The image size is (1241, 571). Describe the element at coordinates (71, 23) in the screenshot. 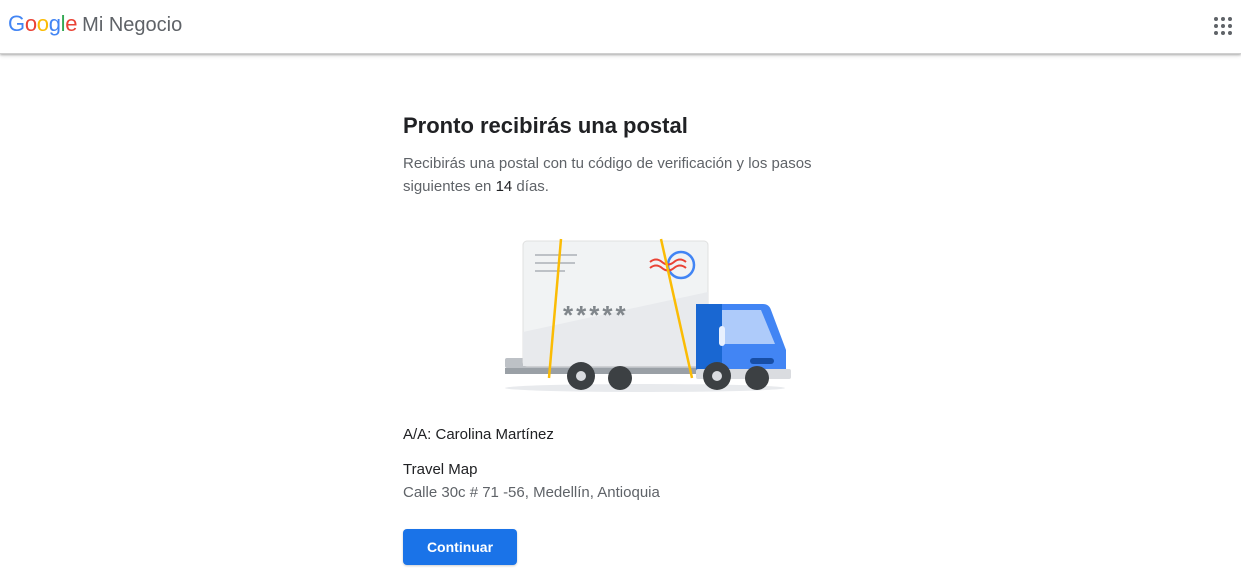

I see `google-letter: e` at that location.